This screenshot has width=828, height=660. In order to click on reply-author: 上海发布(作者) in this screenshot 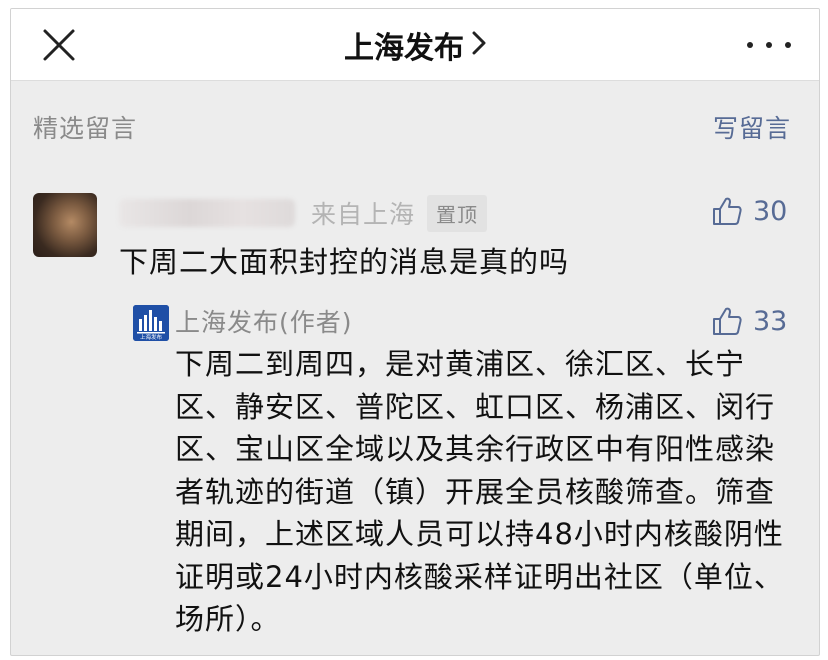, I will do `click(264, 321)`.